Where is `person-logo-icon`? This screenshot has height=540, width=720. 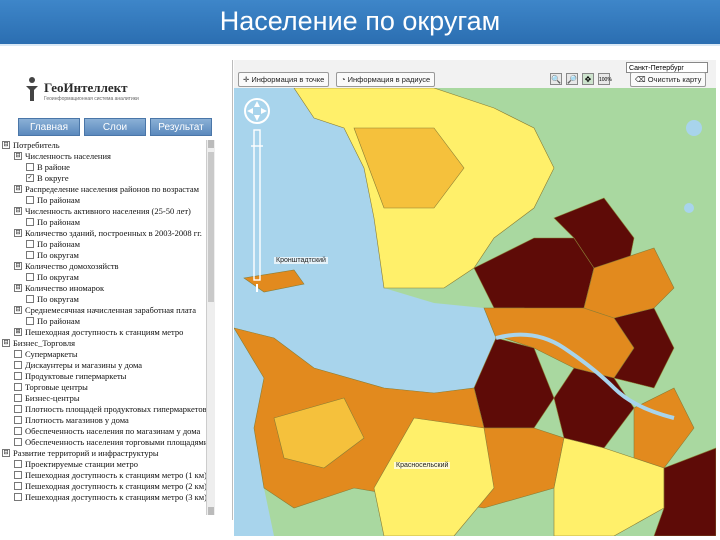
person-logo-icon is located at coordinates (32, 89).